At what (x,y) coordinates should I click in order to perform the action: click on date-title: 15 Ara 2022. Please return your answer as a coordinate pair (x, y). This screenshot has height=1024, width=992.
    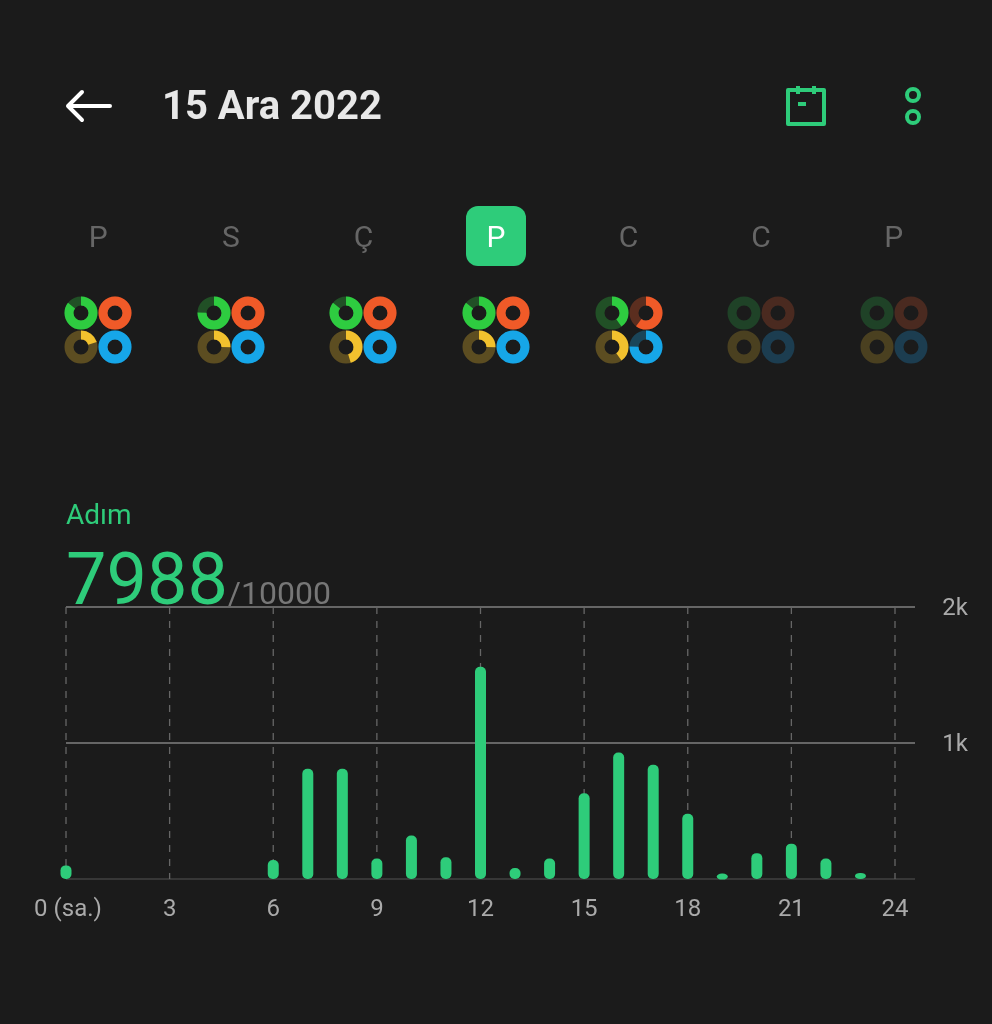
    Looking at the image, I should click on (272, 106).